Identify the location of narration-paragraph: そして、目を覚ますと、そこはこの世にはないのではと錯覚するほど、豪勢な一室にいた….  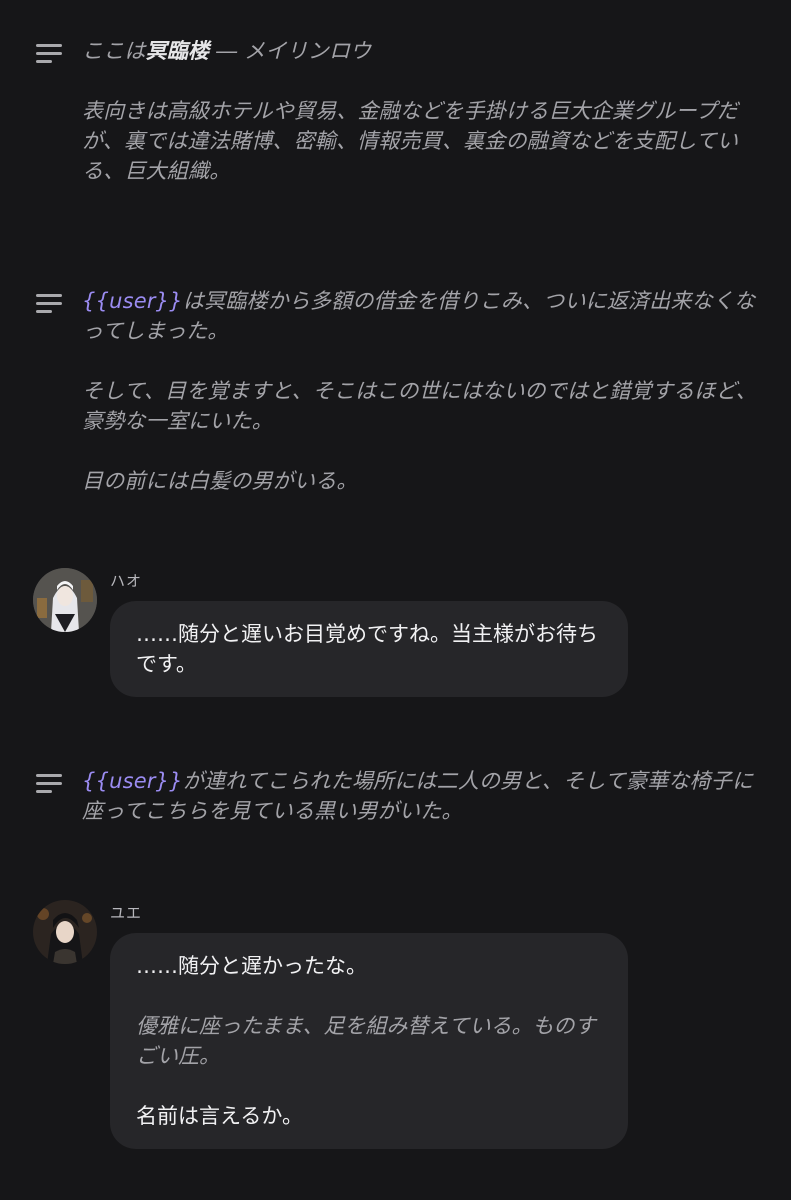
(419, 406).